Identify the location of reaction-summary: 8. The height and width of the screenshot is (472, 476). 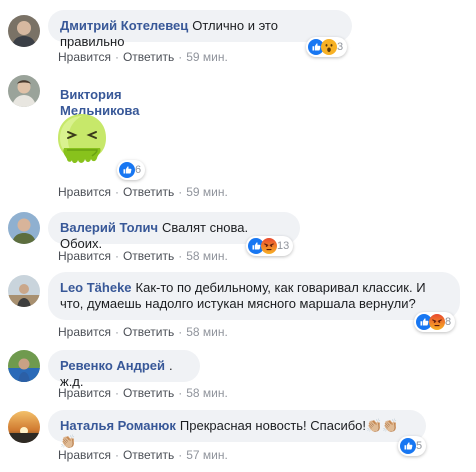
(435, 322).